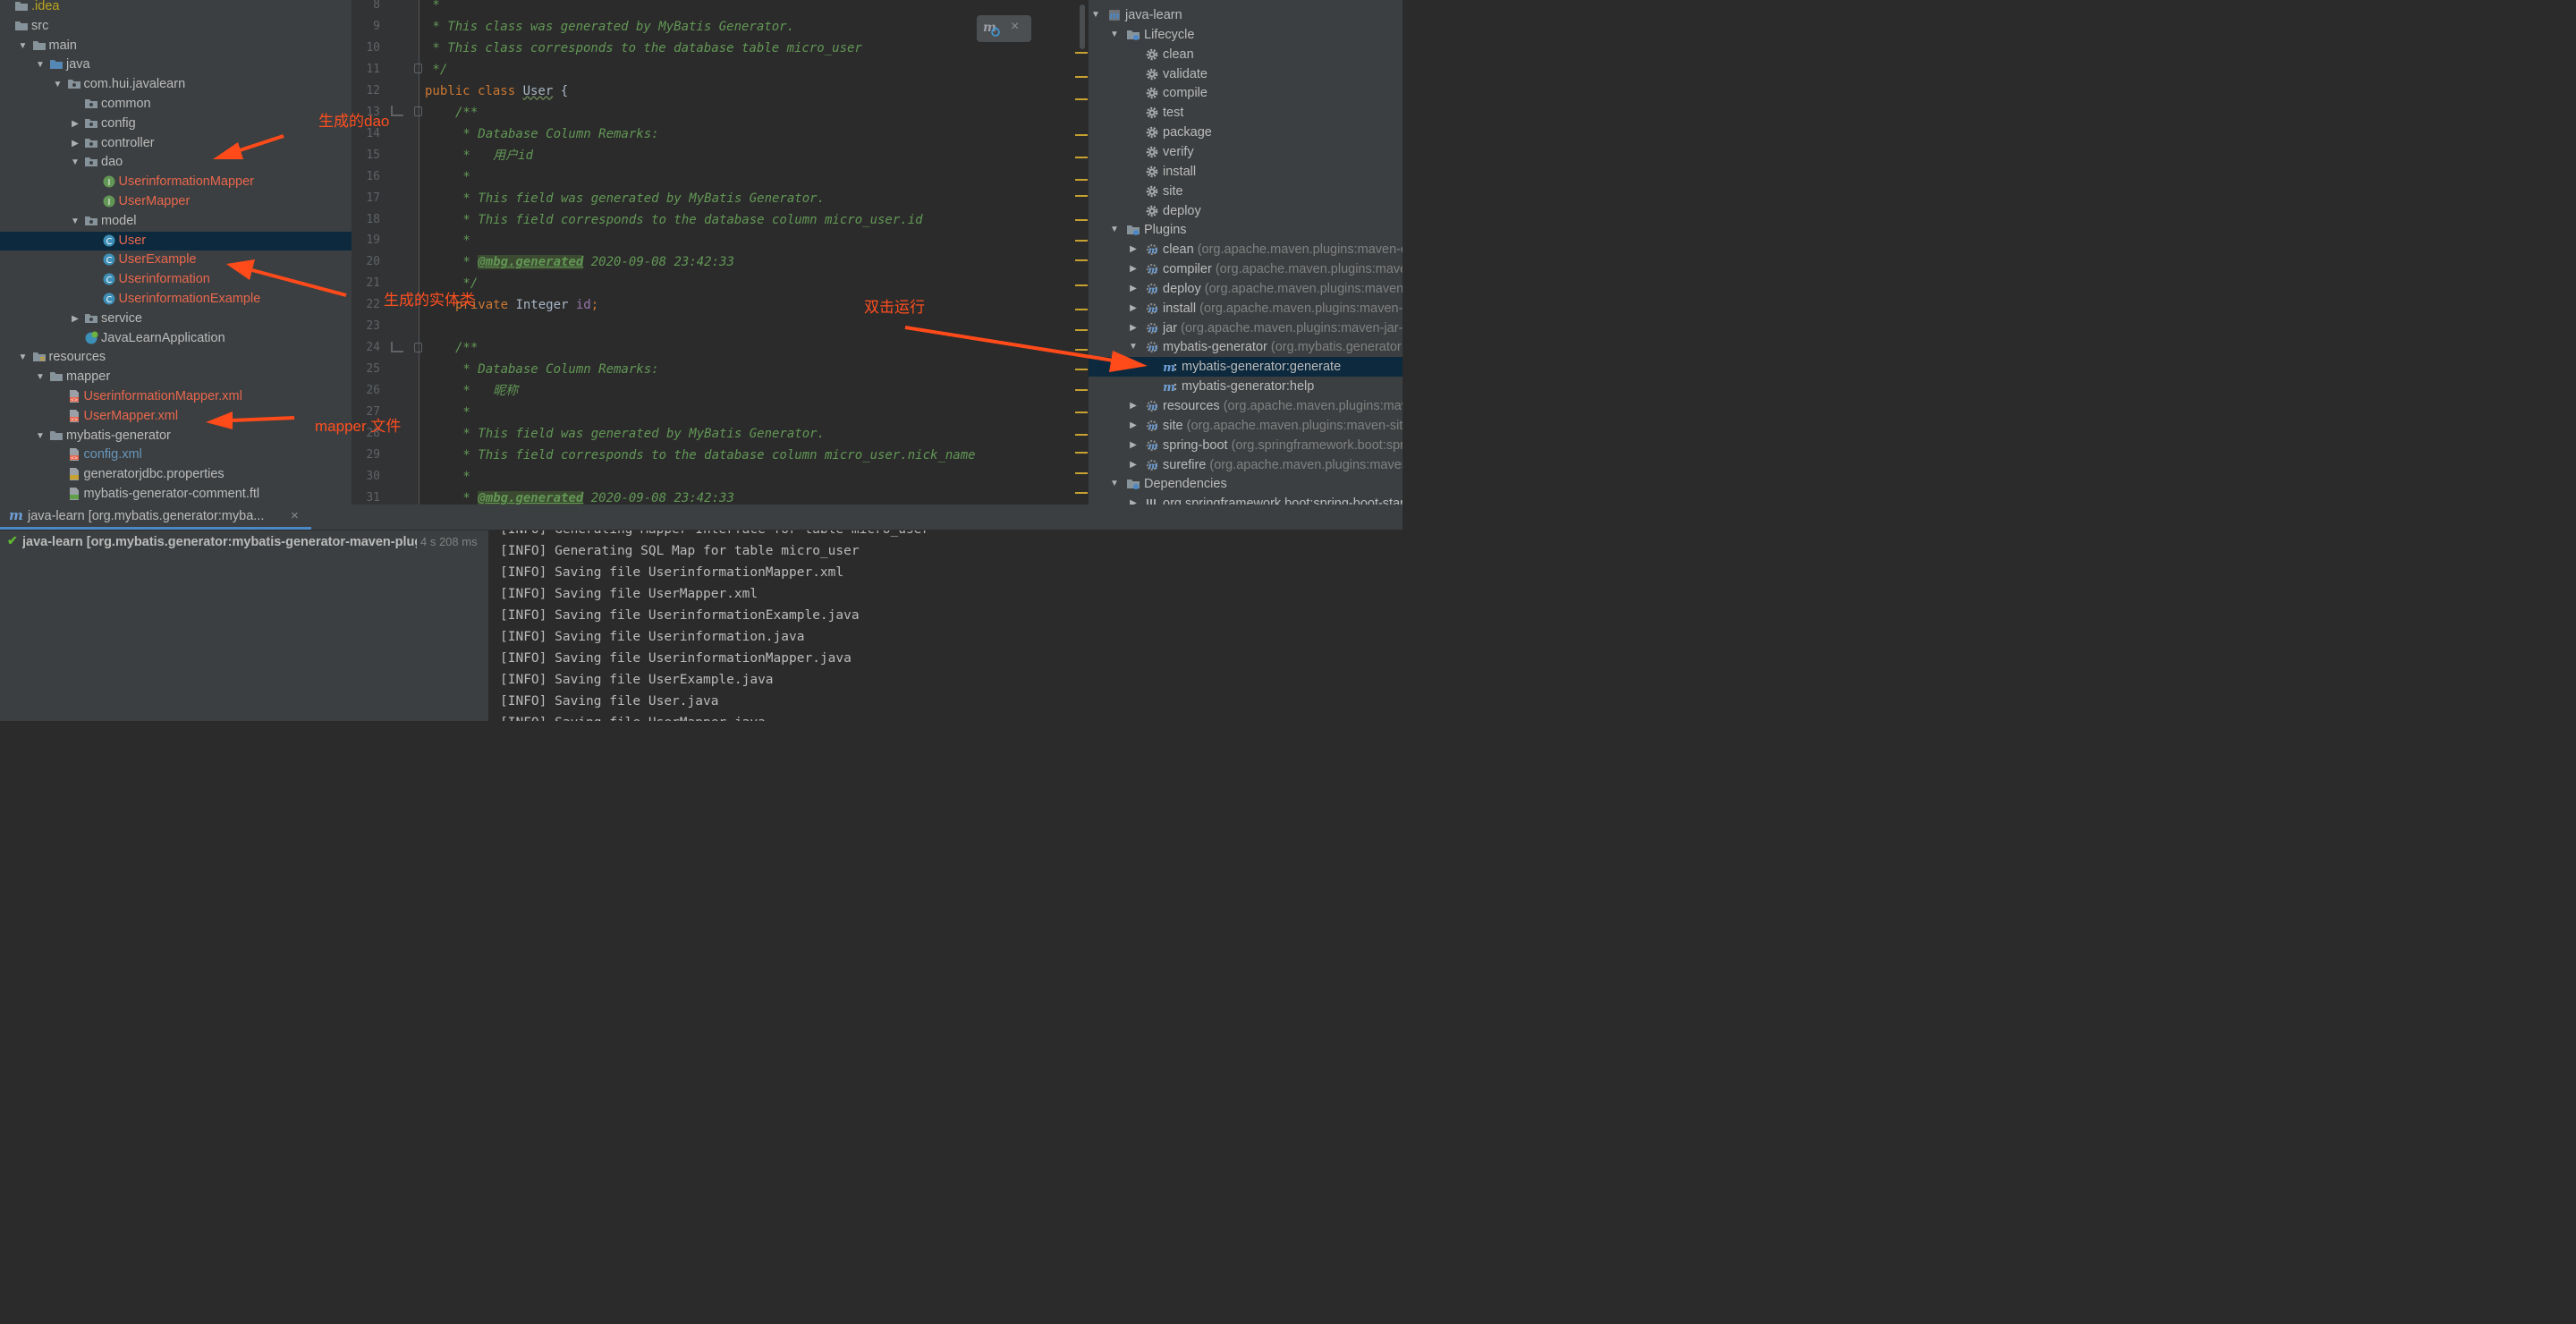 The image size is (2576, 1324). I want to click on maven-tree-row: compile, so click(1245, 93).